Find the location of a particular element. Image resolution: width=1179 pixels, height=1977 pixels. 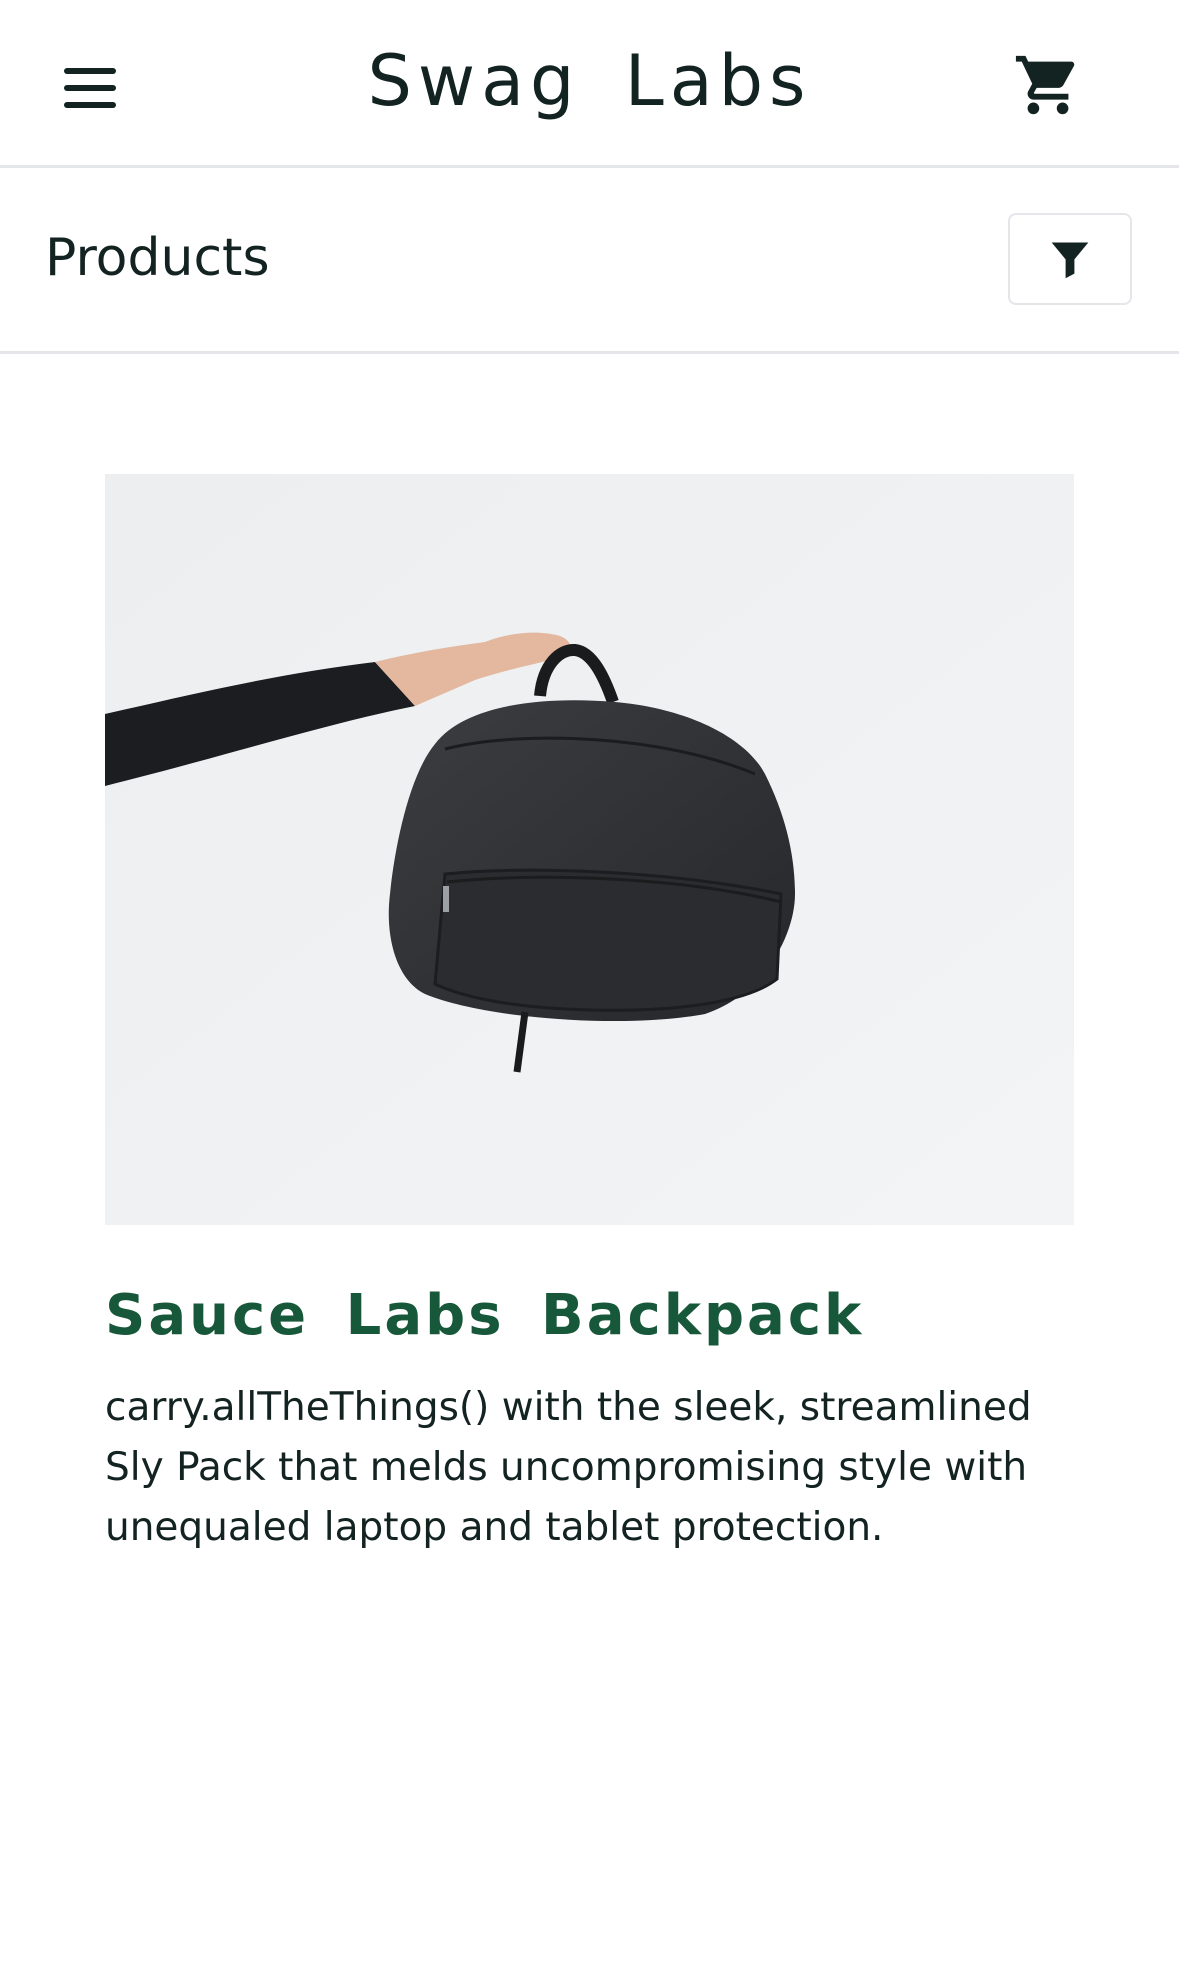

product-name-link: Sauce Labs Backpack is located at coordinates (484, 1315).